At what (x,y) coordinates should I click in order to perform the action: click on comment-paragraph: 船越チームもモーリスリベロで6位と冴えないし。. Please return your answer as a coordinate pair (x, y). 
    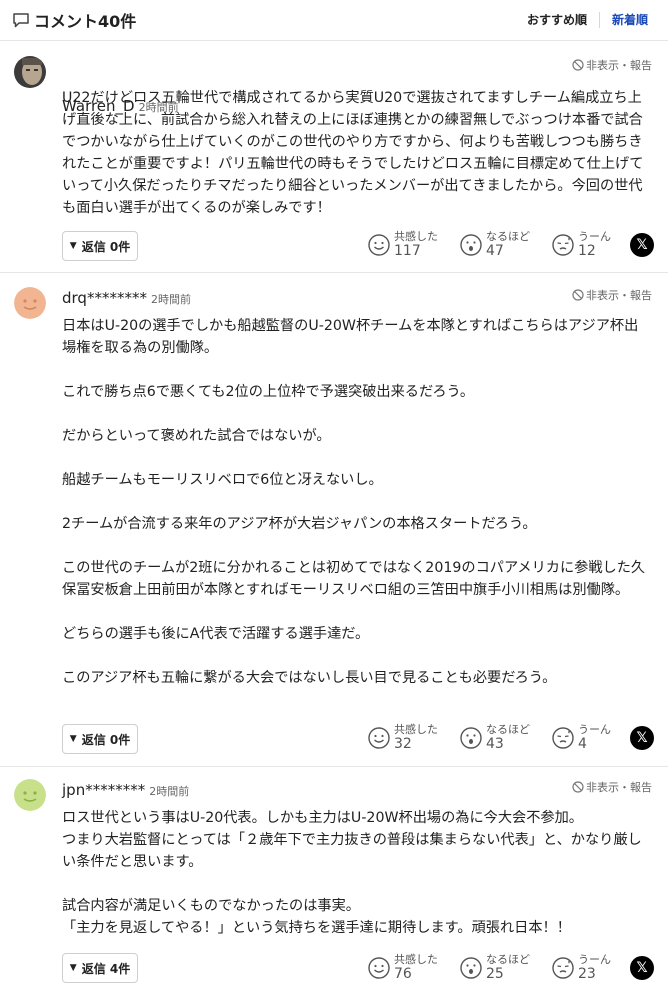
    Looking at the image, I should click on (222, 480).